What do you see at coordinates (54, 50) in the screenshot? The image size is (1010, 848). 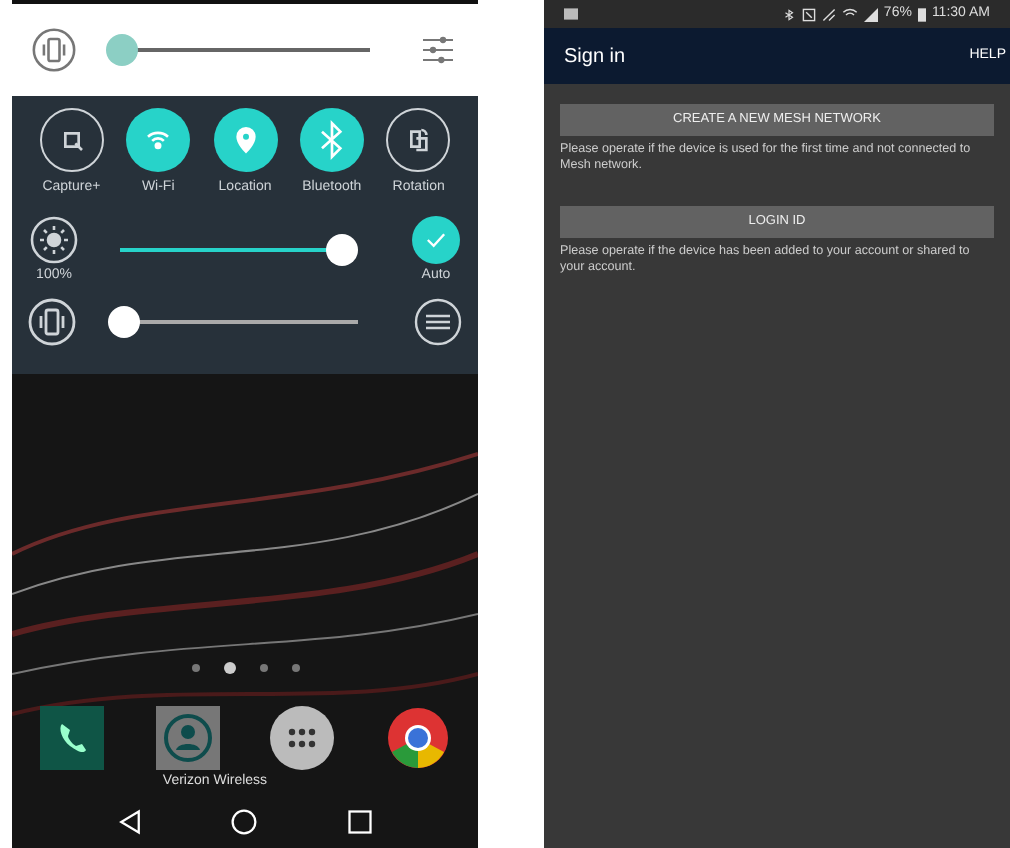 I see `vibrate-icon` at bounding box center [54, 50].